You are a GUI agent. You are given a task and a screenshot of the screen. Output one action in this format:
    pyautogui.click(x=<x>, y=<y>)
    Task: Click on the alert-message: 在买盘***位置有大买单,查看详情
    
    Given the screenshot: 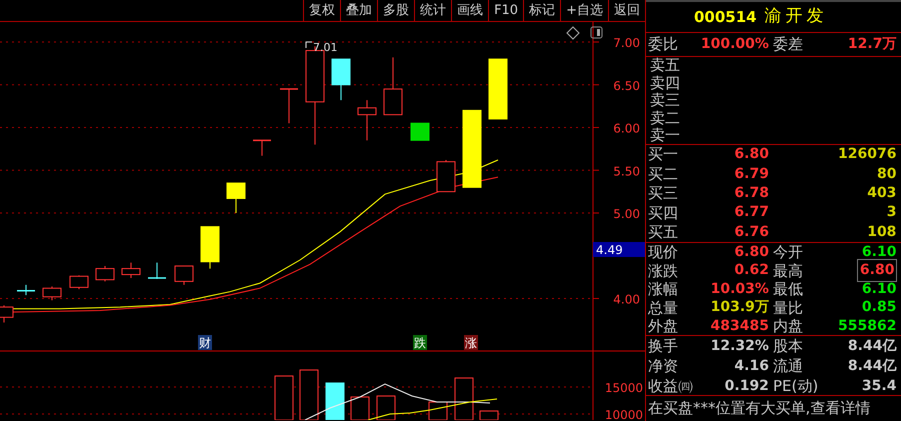 What is the action you would take?
    pyautogui.click(x=759, y=408)
    